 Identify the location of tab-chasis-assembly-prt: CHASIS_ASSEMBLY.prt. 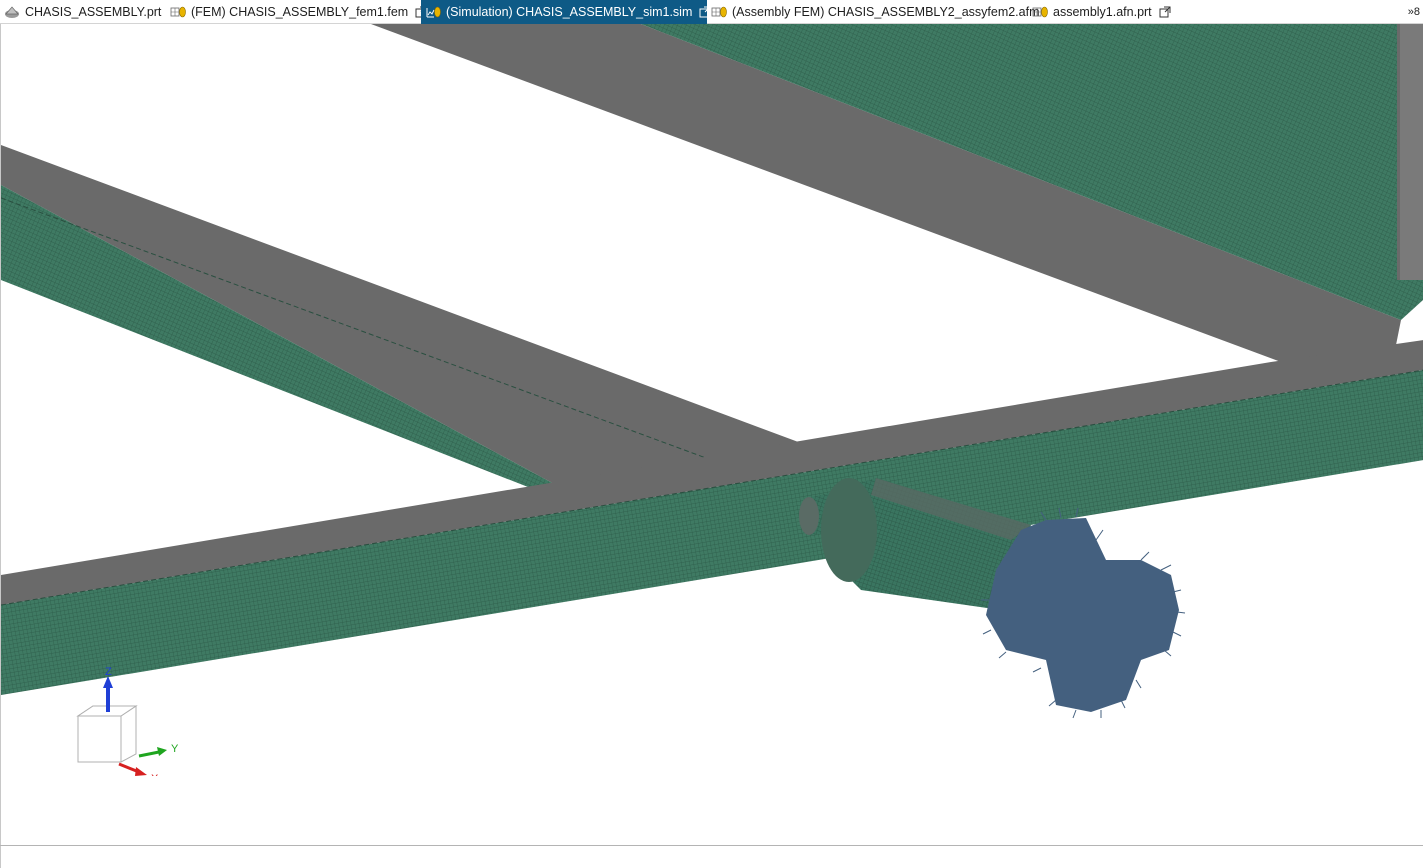
(82, 12).